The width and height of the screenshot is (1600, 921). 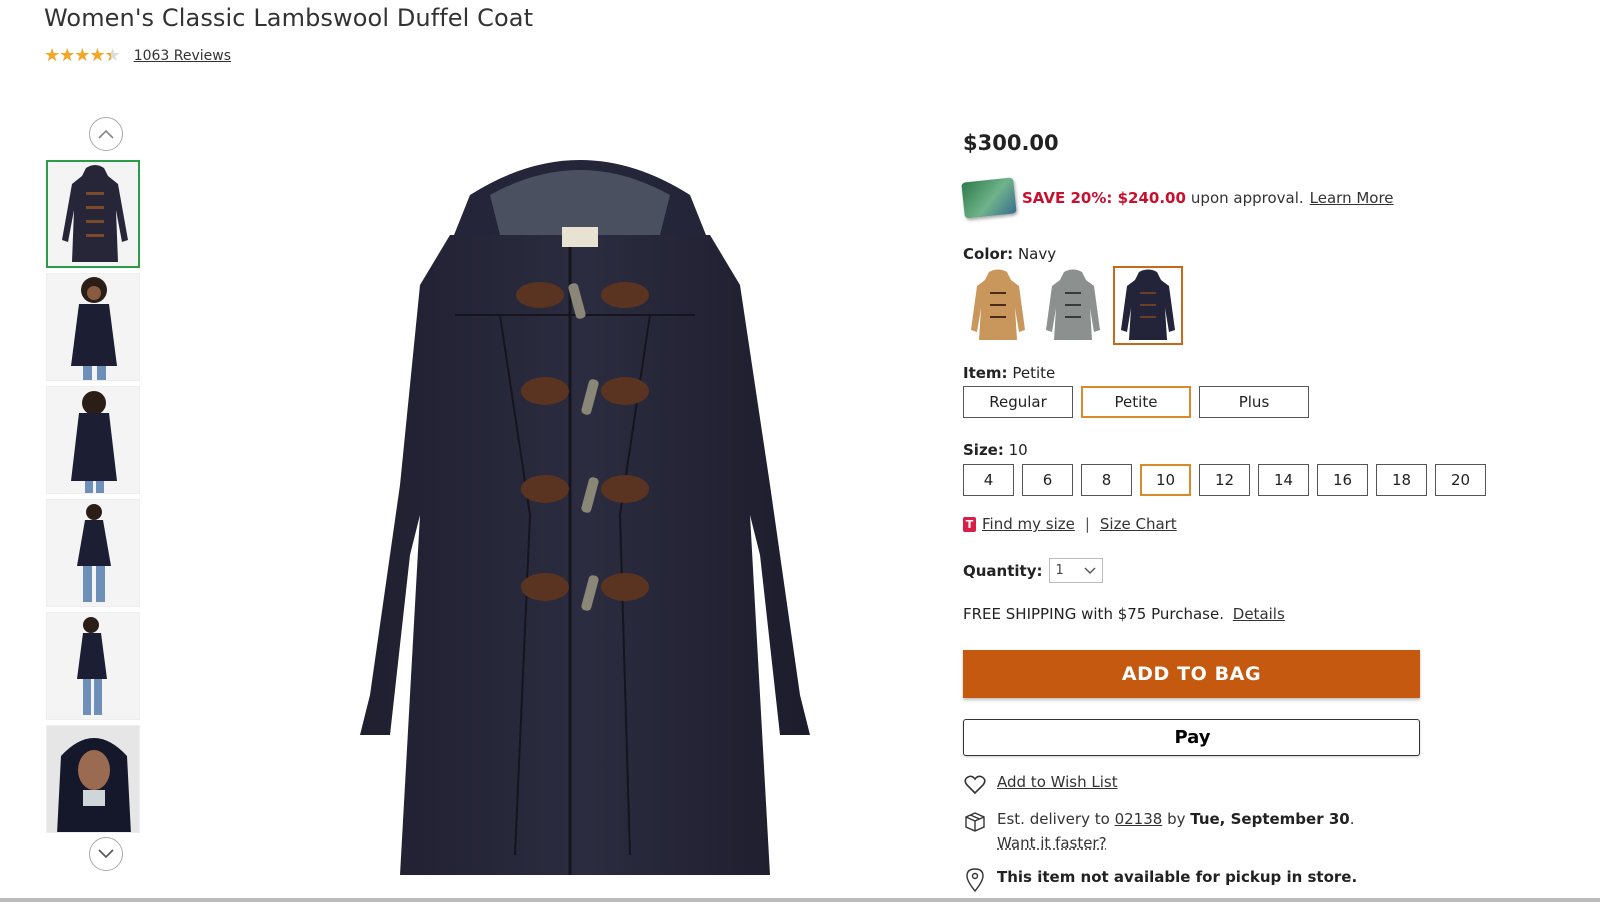 What do you see at coordinates (1176, 819) in the screenshot?
I see `delivery-by: by` at bounding box center [1176, 819].